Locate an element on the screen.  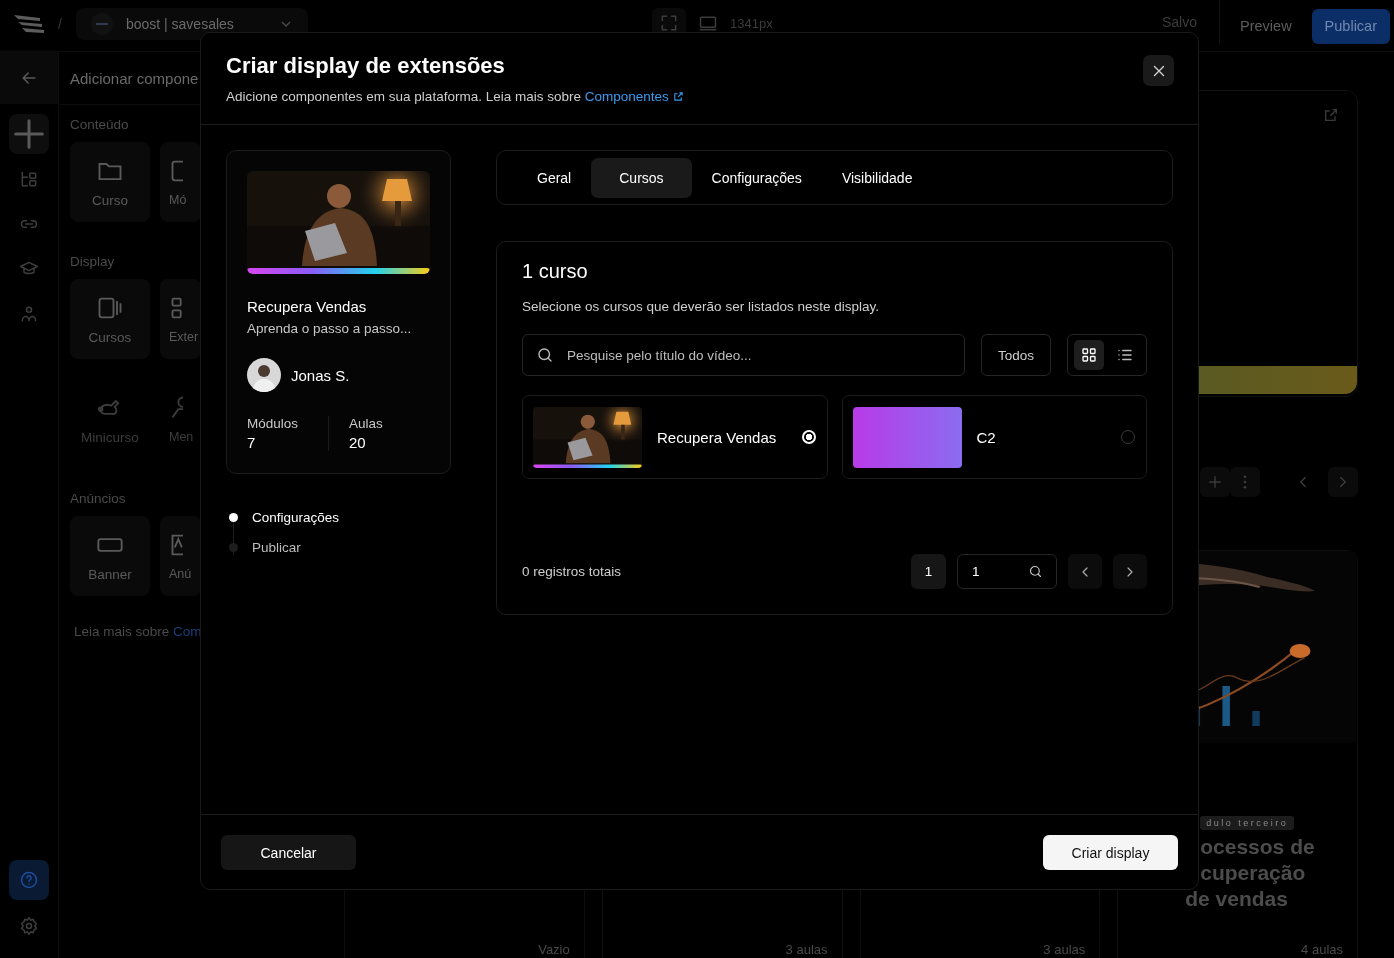
monitor-icon is located at coordinates (708, 23).